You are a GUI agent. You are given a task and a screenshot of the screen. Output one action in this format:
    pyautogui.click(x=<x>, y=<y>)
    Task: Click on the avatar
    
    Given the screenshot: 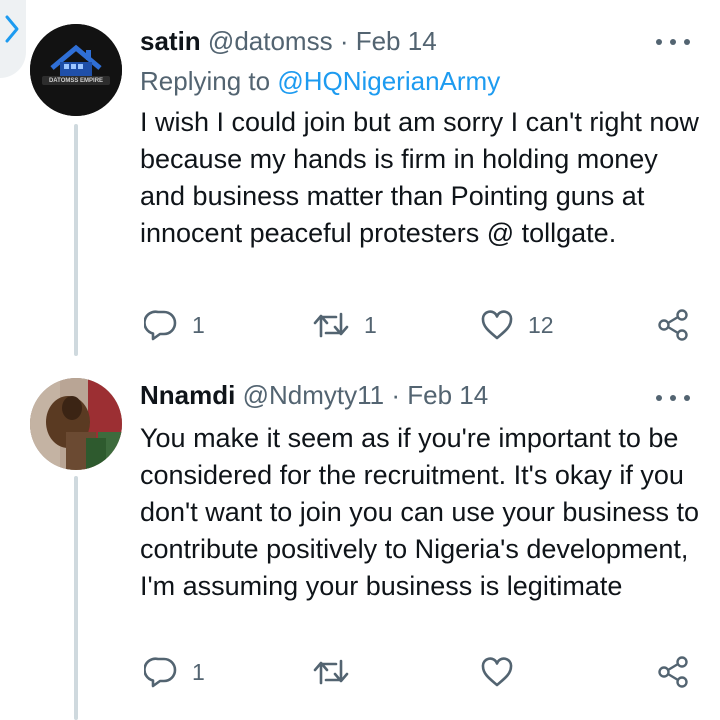 What is the action you would take?
    pyautogui.click(x=76, y=424)
    